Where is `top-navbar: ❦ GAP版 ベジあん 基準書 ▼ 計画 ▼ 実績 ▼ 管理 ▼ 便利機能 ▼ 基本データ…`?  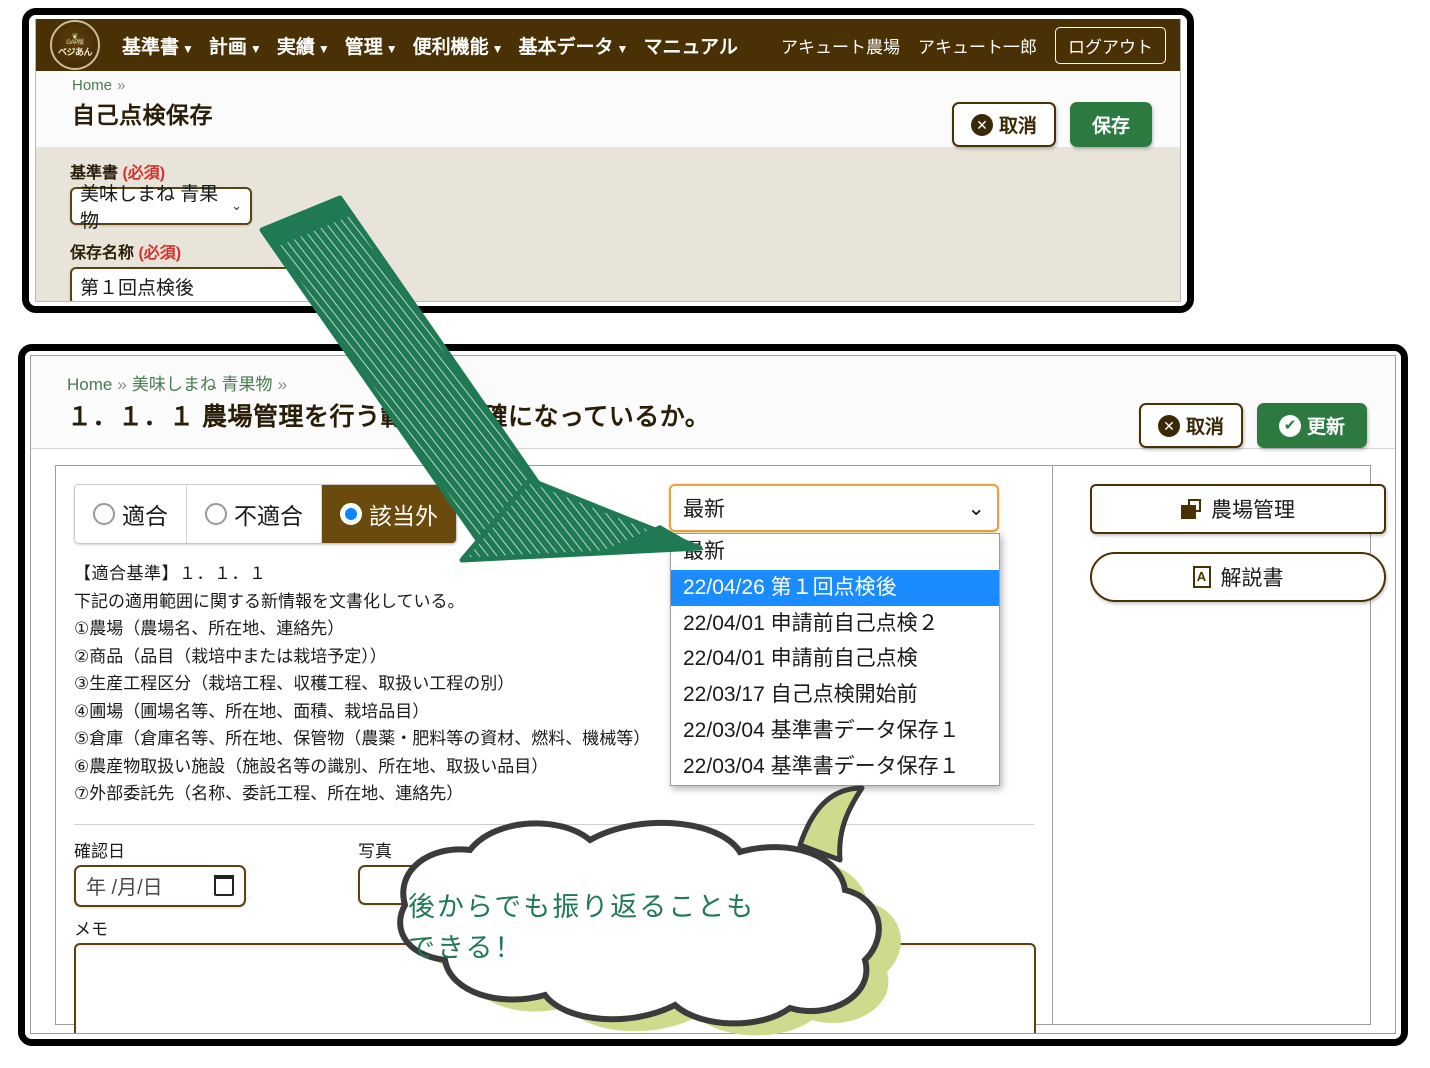
top-navbar: ❦ GAP版 ベジあん 基準書 ▼ 計画 ▼ 実績 ▼ 管理 ▼ 便利機能 ▼ 基本データ… is located at coordinates (608, 45).